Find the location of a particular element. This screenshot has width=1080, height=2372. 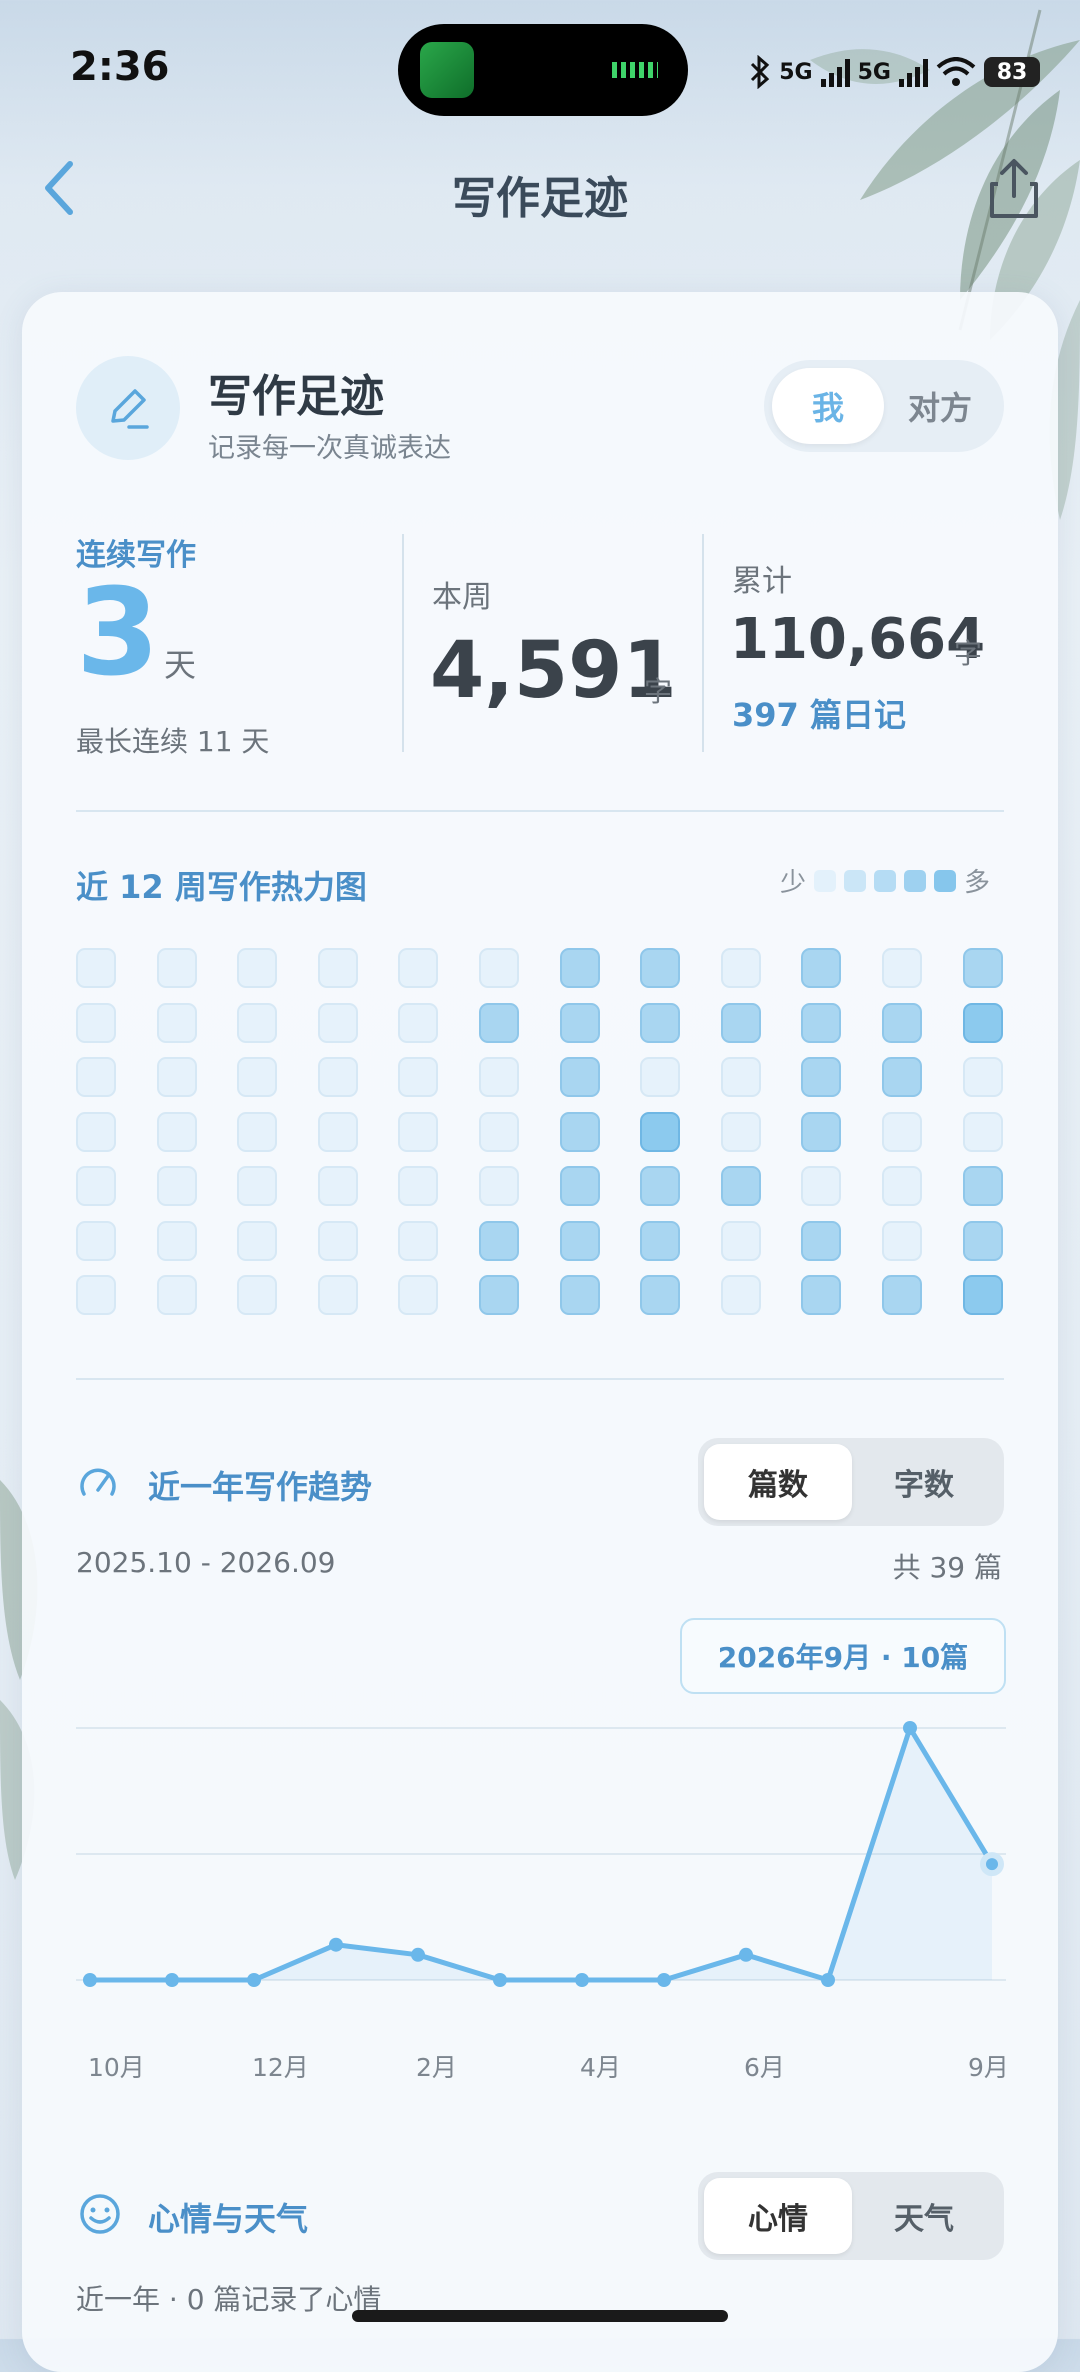

trend-line-chart is located at coordinates (541, 1858).